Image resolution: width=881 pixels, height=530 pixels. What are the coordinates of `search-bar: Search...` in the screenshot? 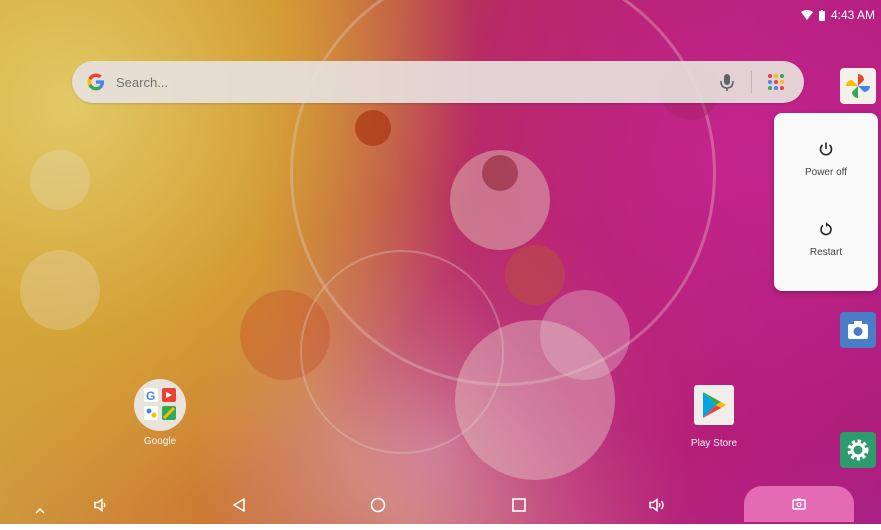 It's located at (438, 82).